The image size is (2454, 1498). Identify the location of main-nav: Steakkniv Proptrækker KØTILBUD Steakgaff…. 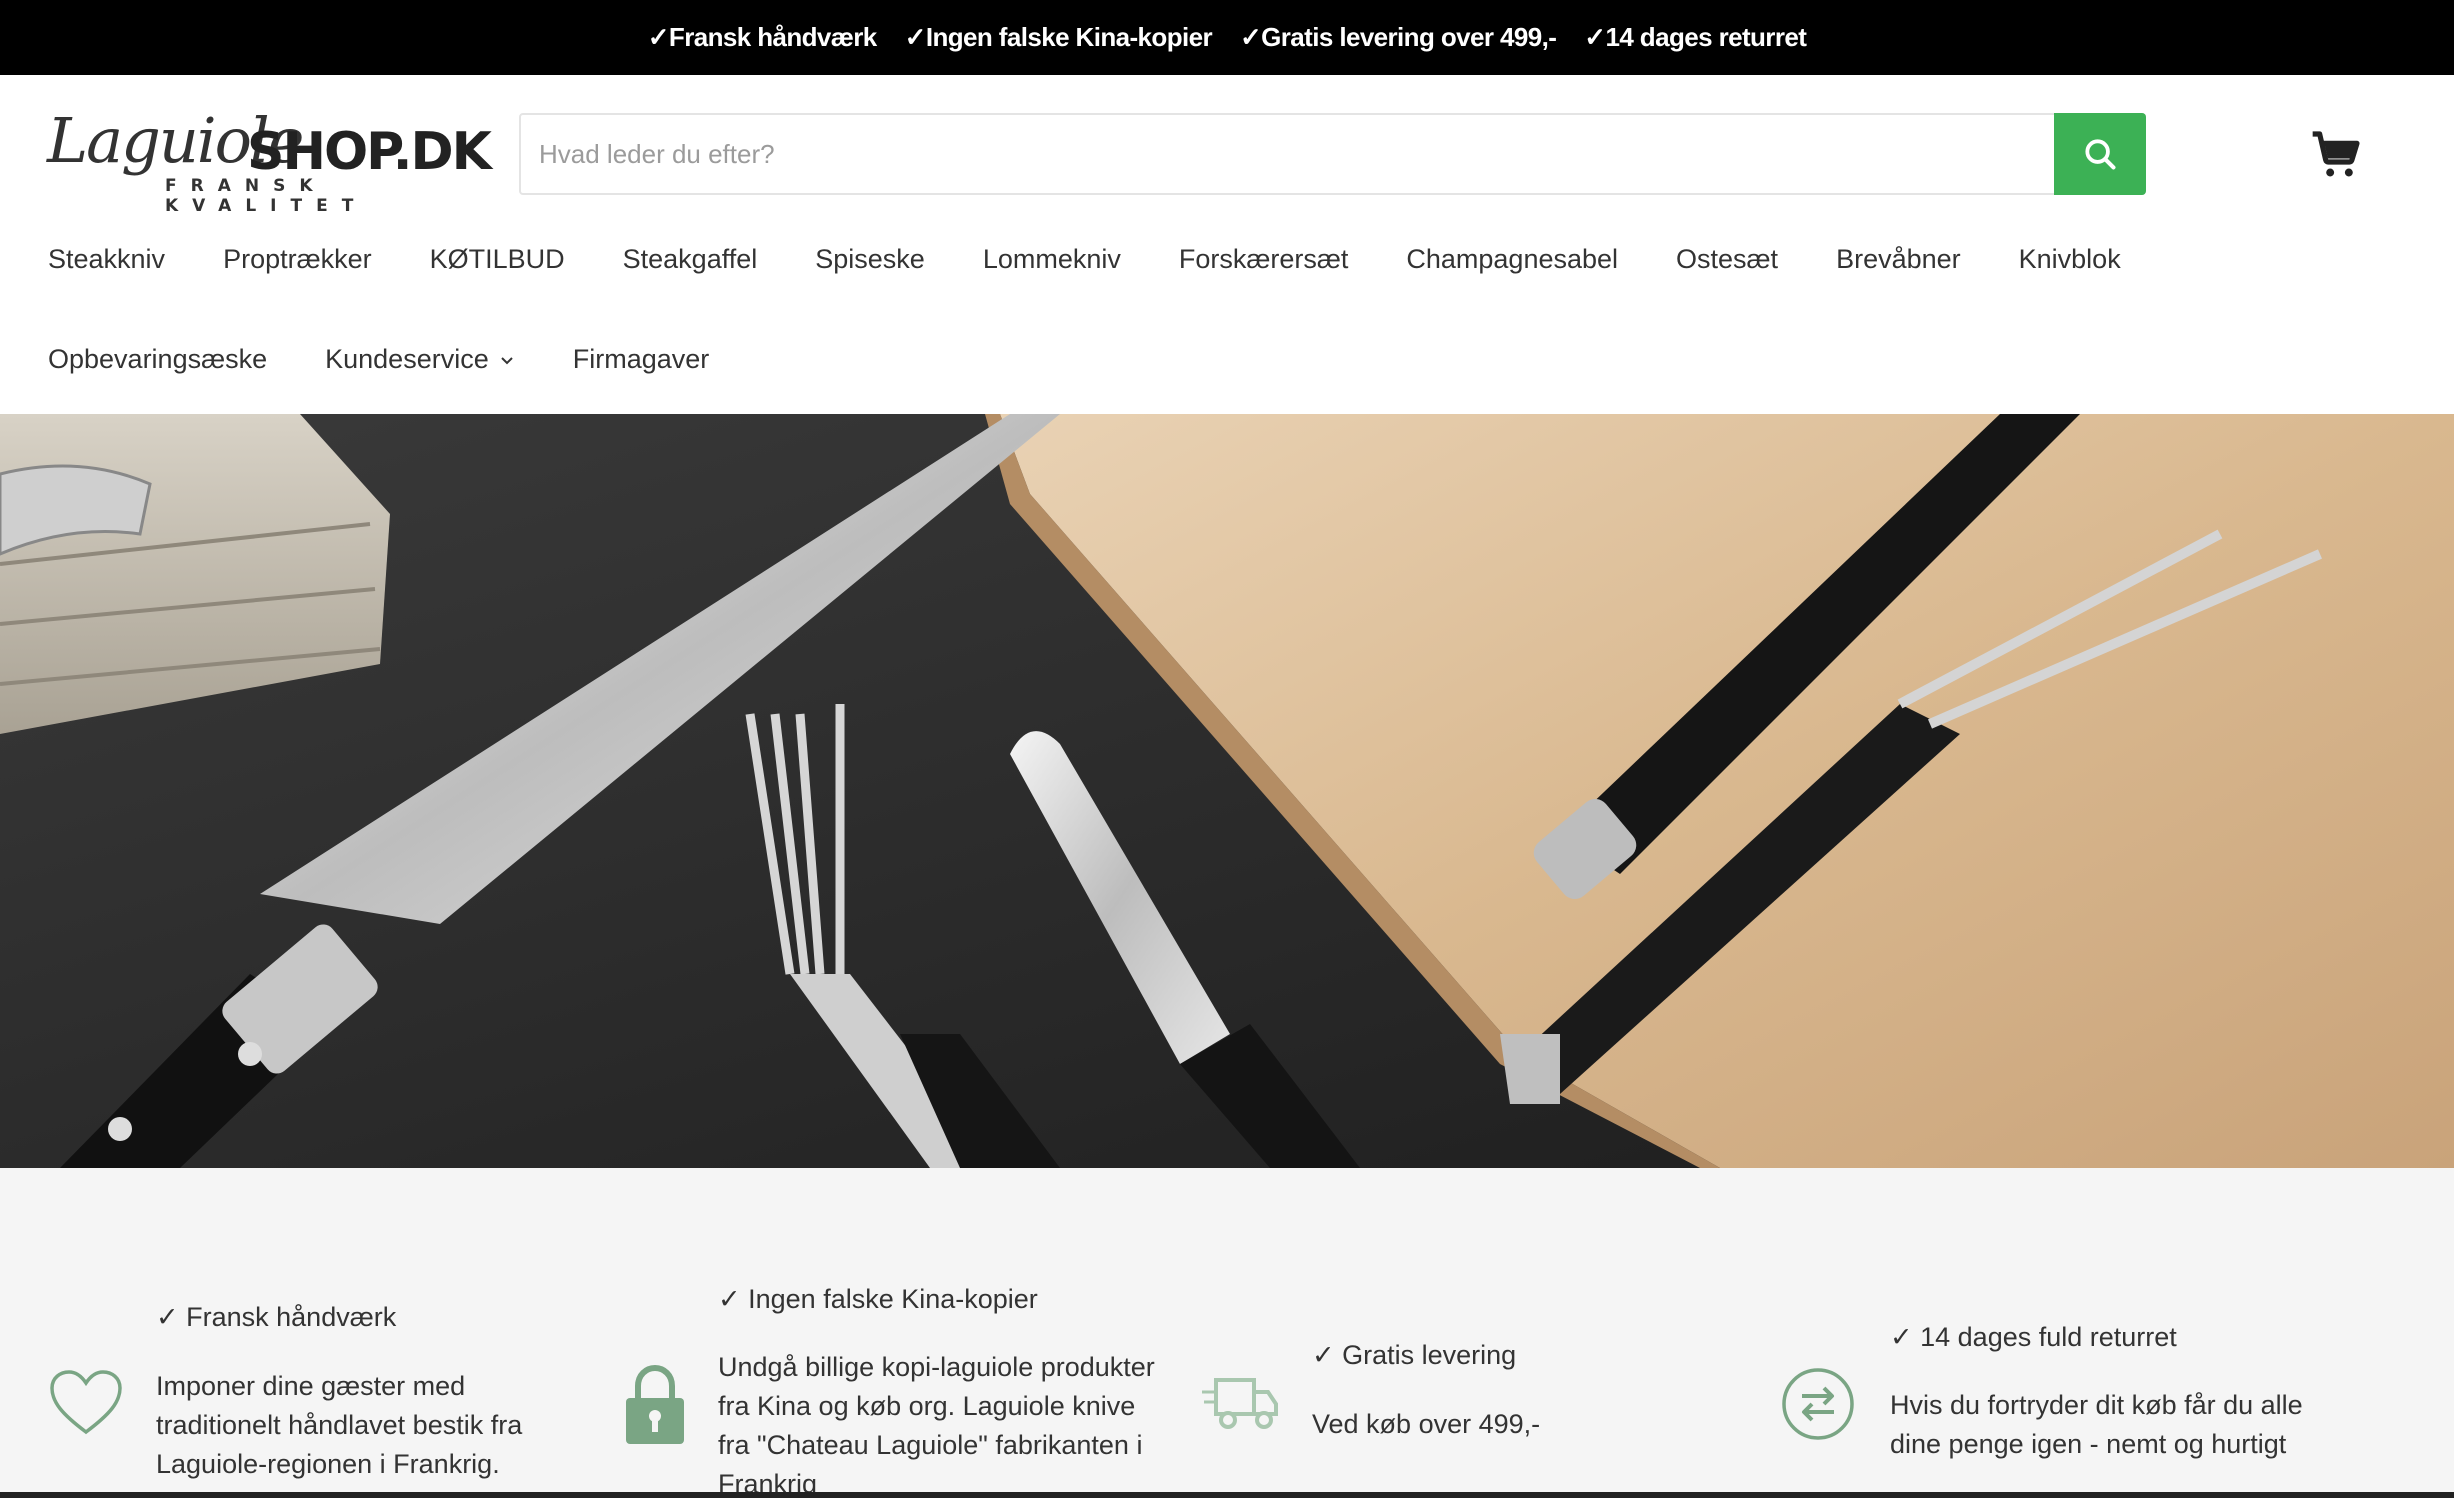
(1113, 259).